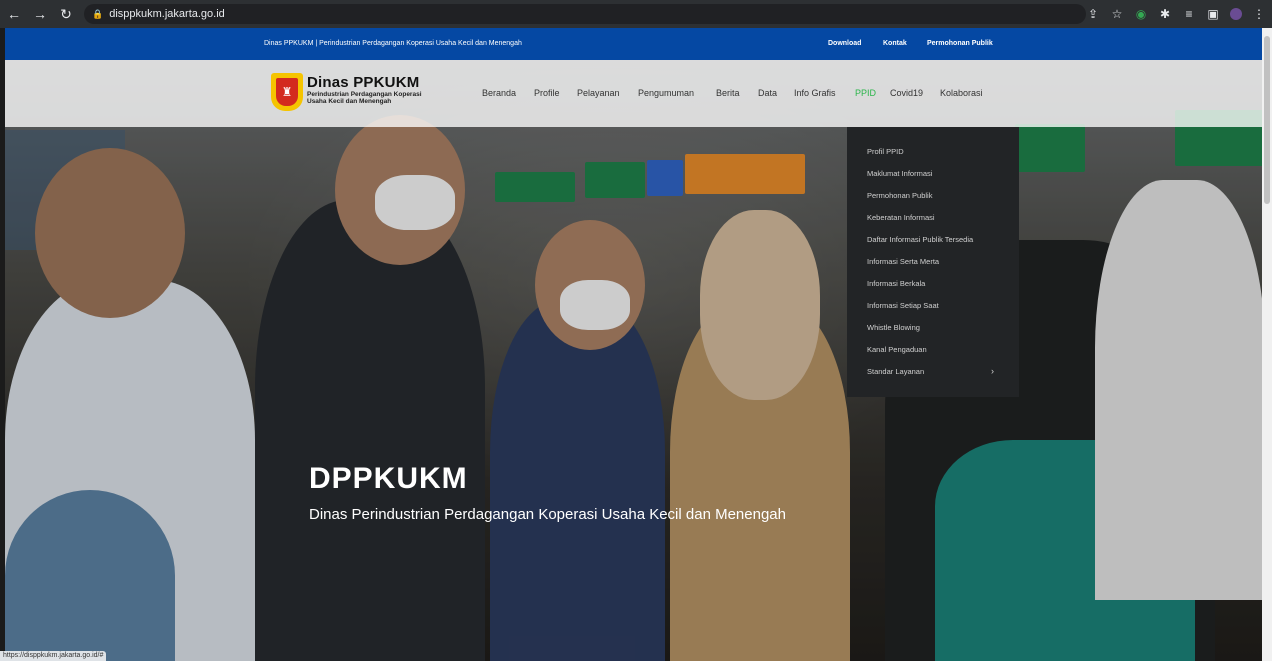 This screenshot has height=661, width=1272. Describe the element at coordinates (896, 283) in the screenshot. I see `dropdown-item-informasi-berkala: Informasi Berkala` at that location.